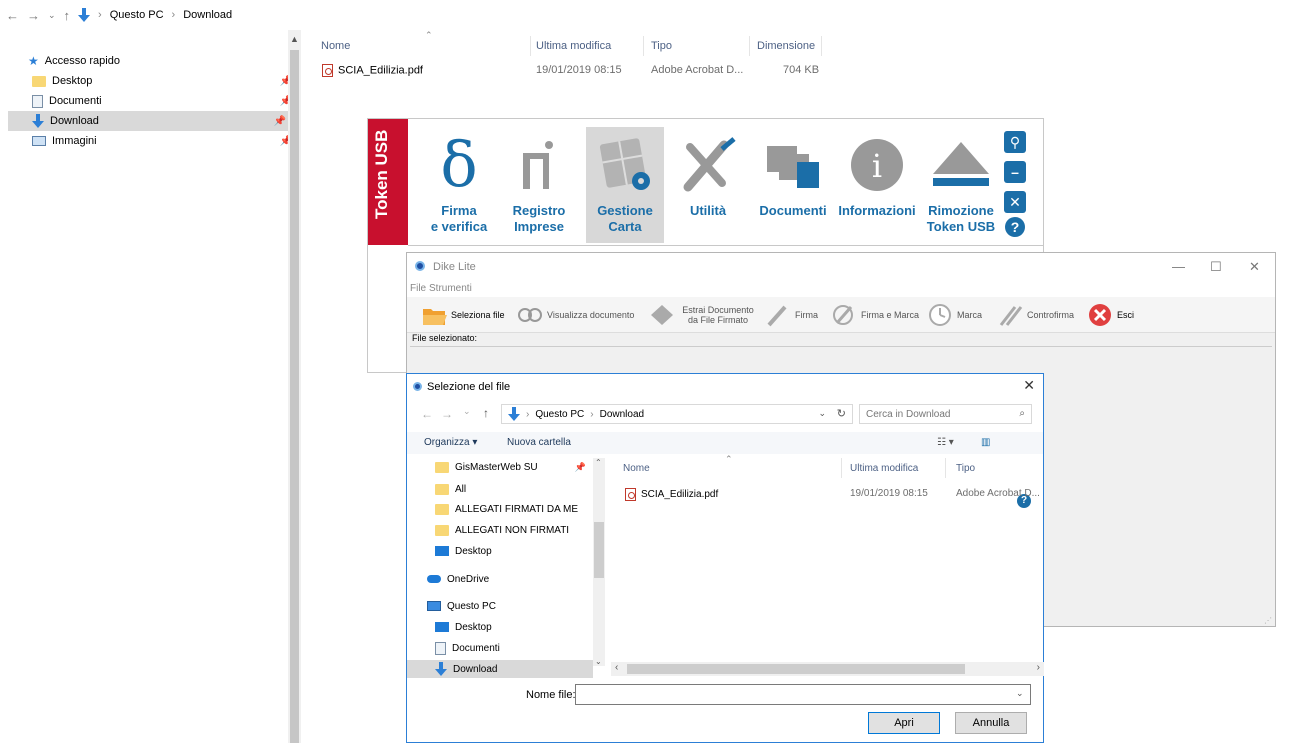  What do you see at coordinates (154, 61) in the screenshot?
I see `sidebar-item-quick-access: ★ Accesso rapido` at bounding box center [154, 61].